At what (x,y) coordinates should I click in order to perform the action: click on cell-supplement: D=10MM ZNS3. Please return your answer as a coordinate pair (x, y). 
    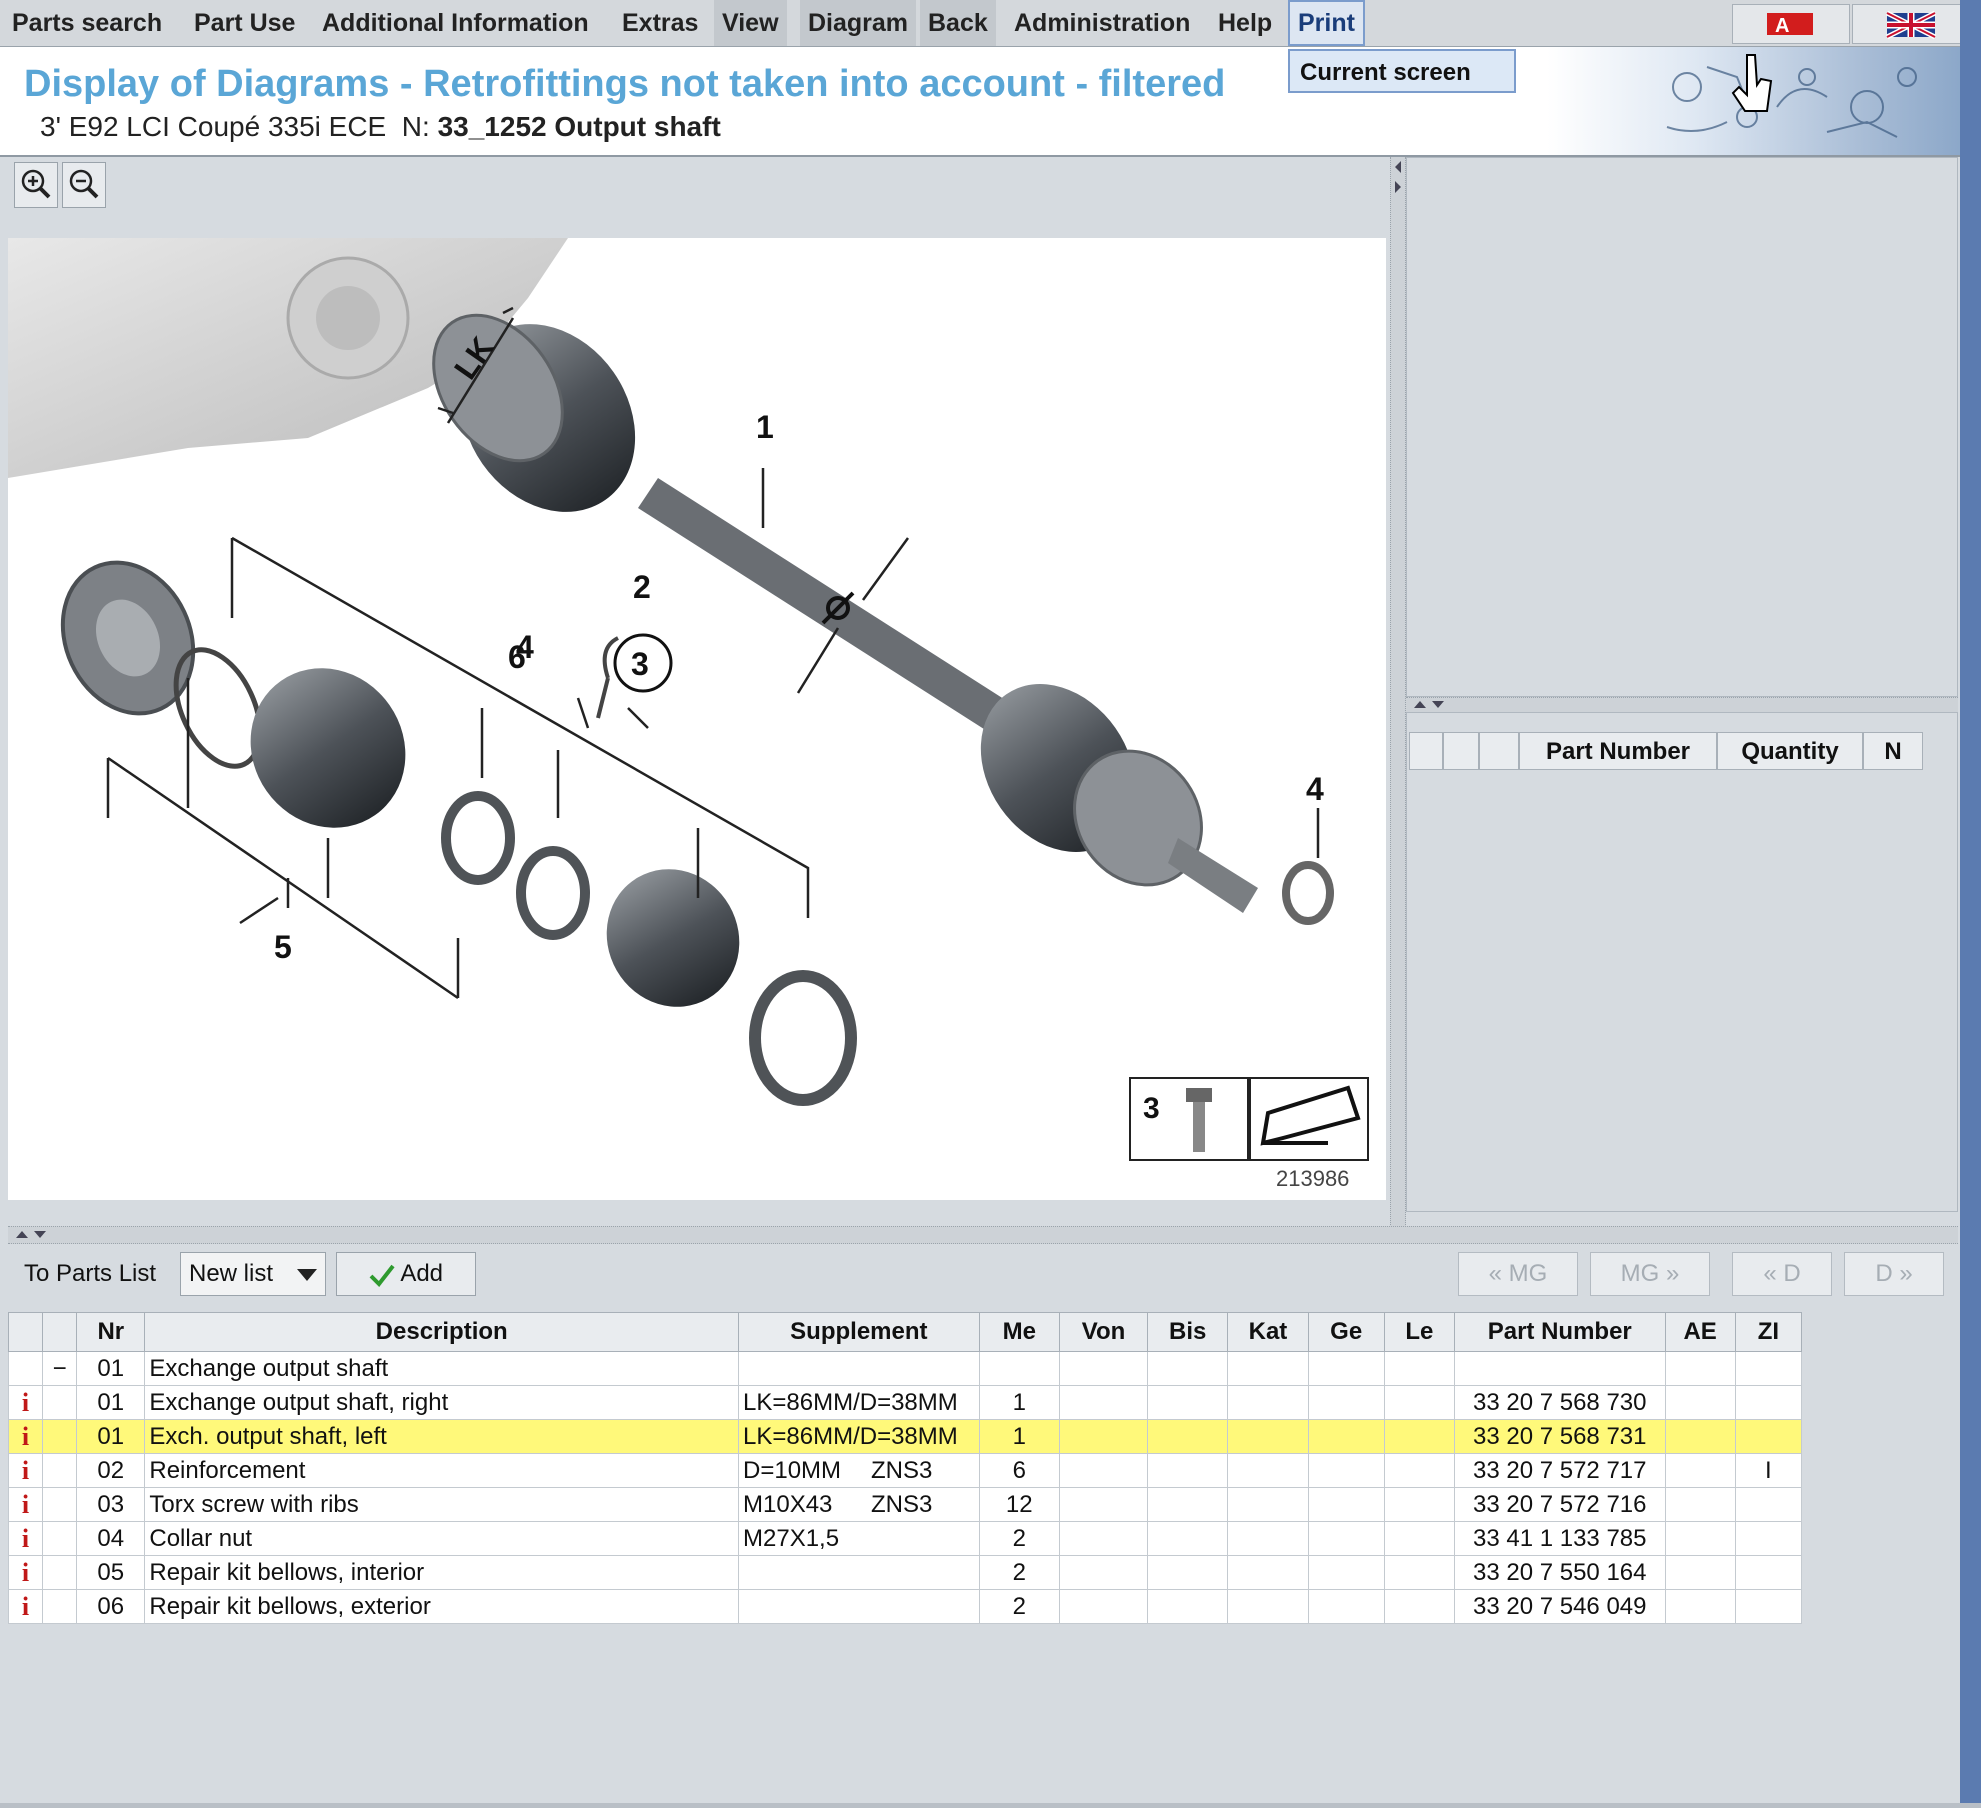
    Looking at the image, I should click on (859, 1470).